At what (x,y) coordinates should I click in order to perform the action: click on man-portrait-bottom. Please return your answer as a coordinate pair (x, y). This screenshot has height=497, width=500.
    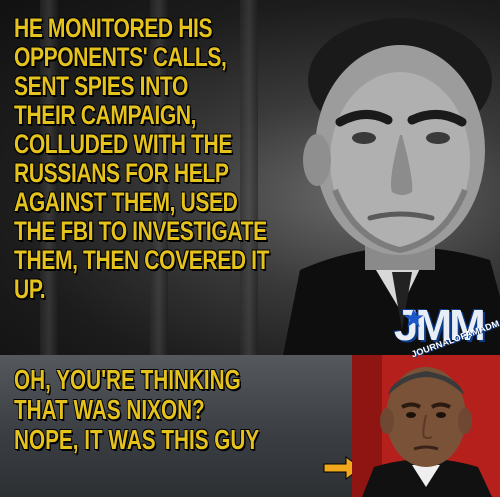
    Looking at the image, I should click on (426, 426).